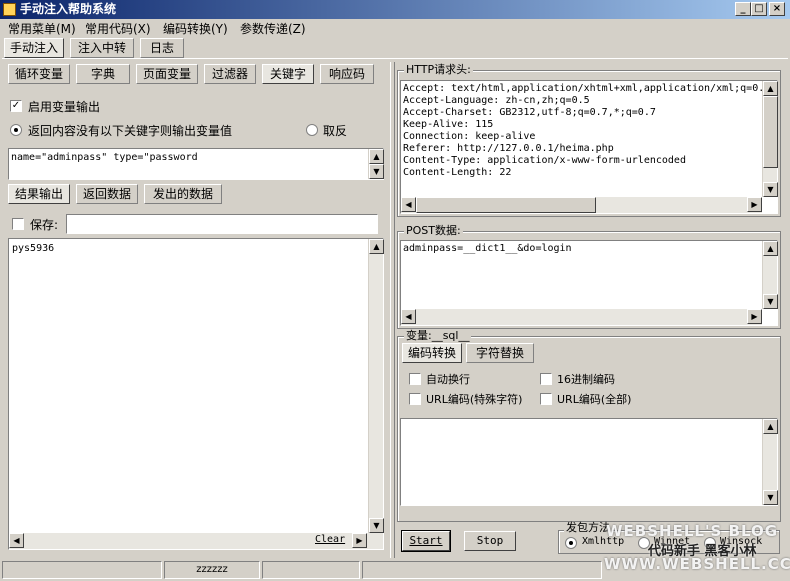 The image size is (790, 581). What do you see at coordinates (415, 399) in the screenshot?
I see `url-encode-special-checkbox` at bounding box center [415, 399].